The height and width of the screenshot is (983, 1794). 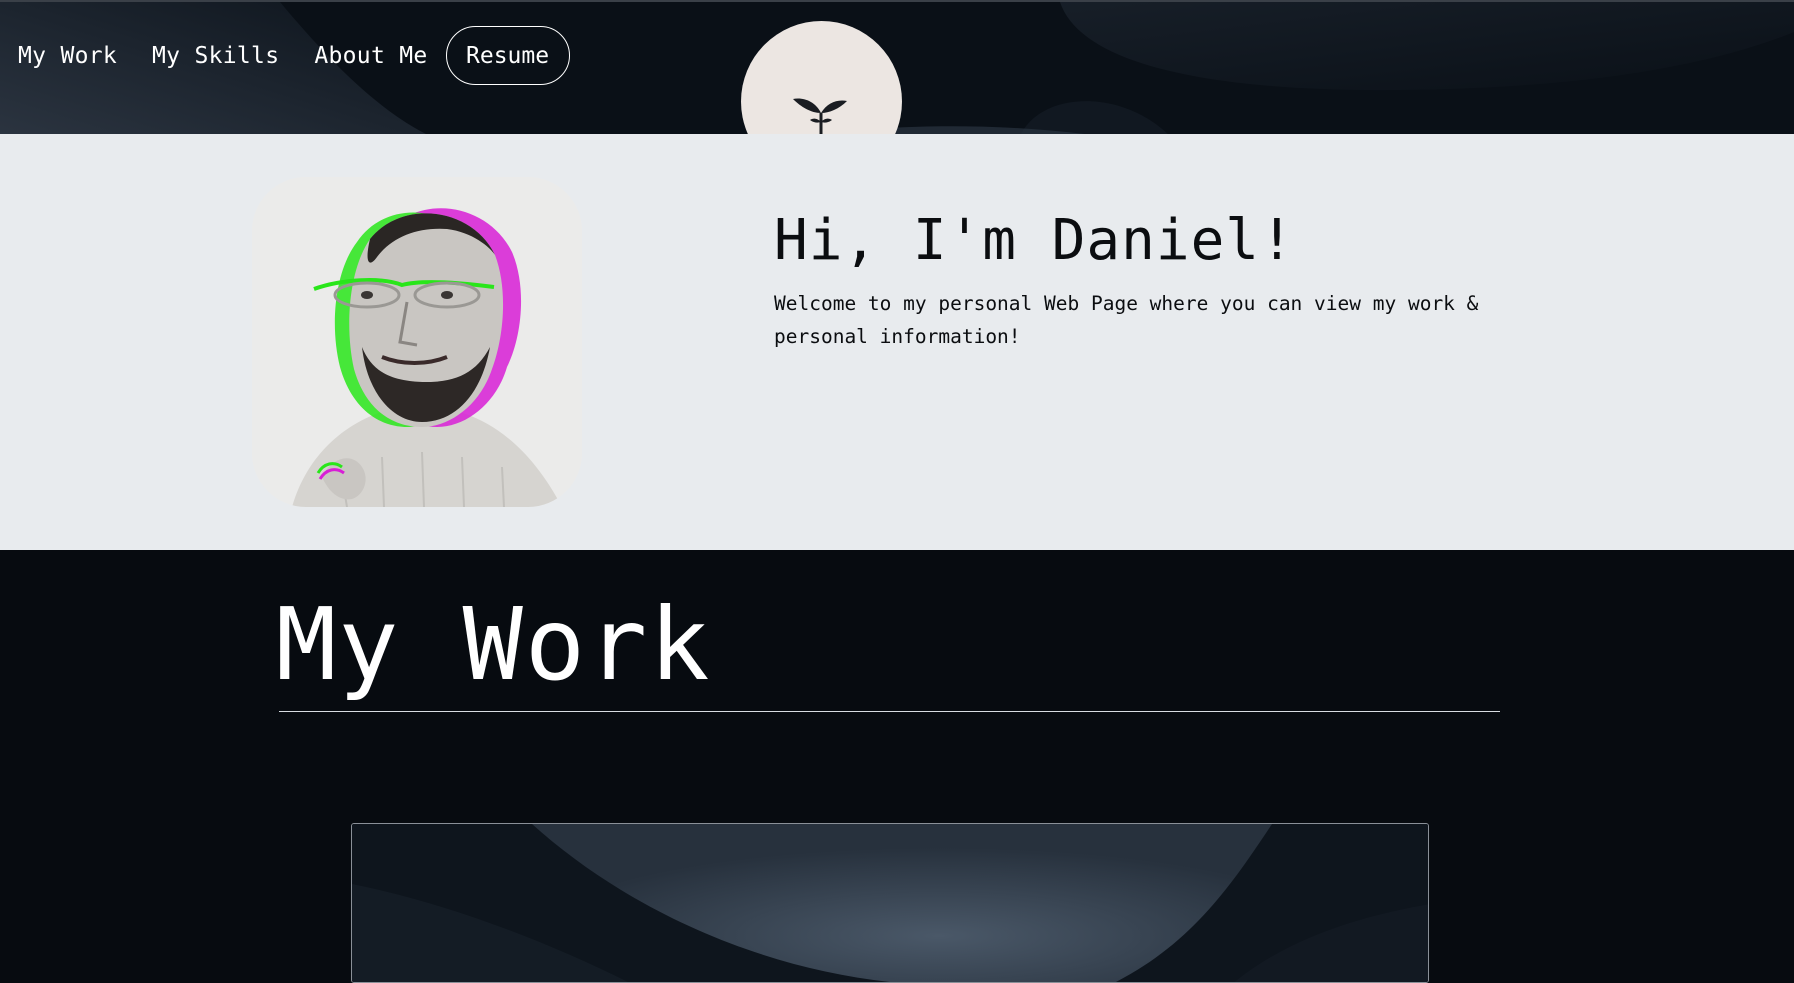 I want to click on nav-link-my-work: My Work, so click(x=67, y=56).